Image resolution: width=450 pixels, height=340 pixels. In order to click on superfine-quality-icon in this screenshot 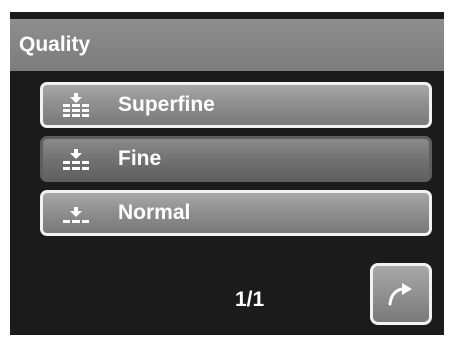, I will do `click(76, 106)`.